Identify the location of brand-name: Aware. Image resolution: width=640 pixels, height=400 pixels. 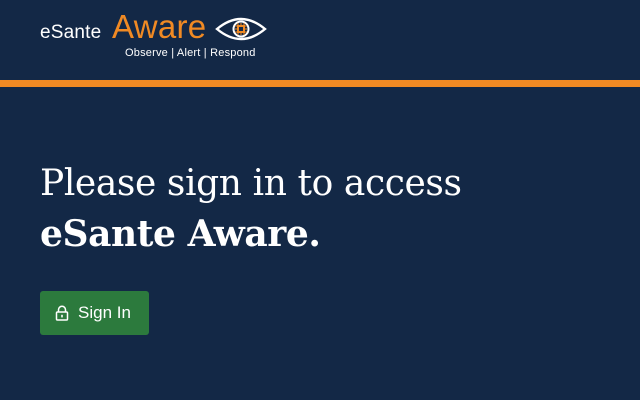
(159, 26).